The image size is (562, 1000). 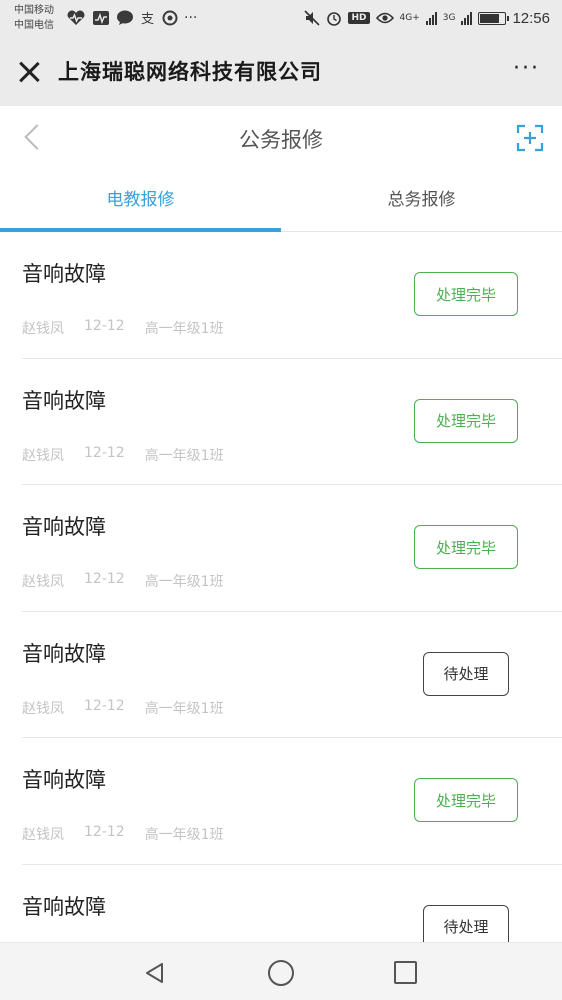 What do you see at coordinates (384, 18) in the screenshot?
I see `eye-icon` at bounding box center [384, 18].